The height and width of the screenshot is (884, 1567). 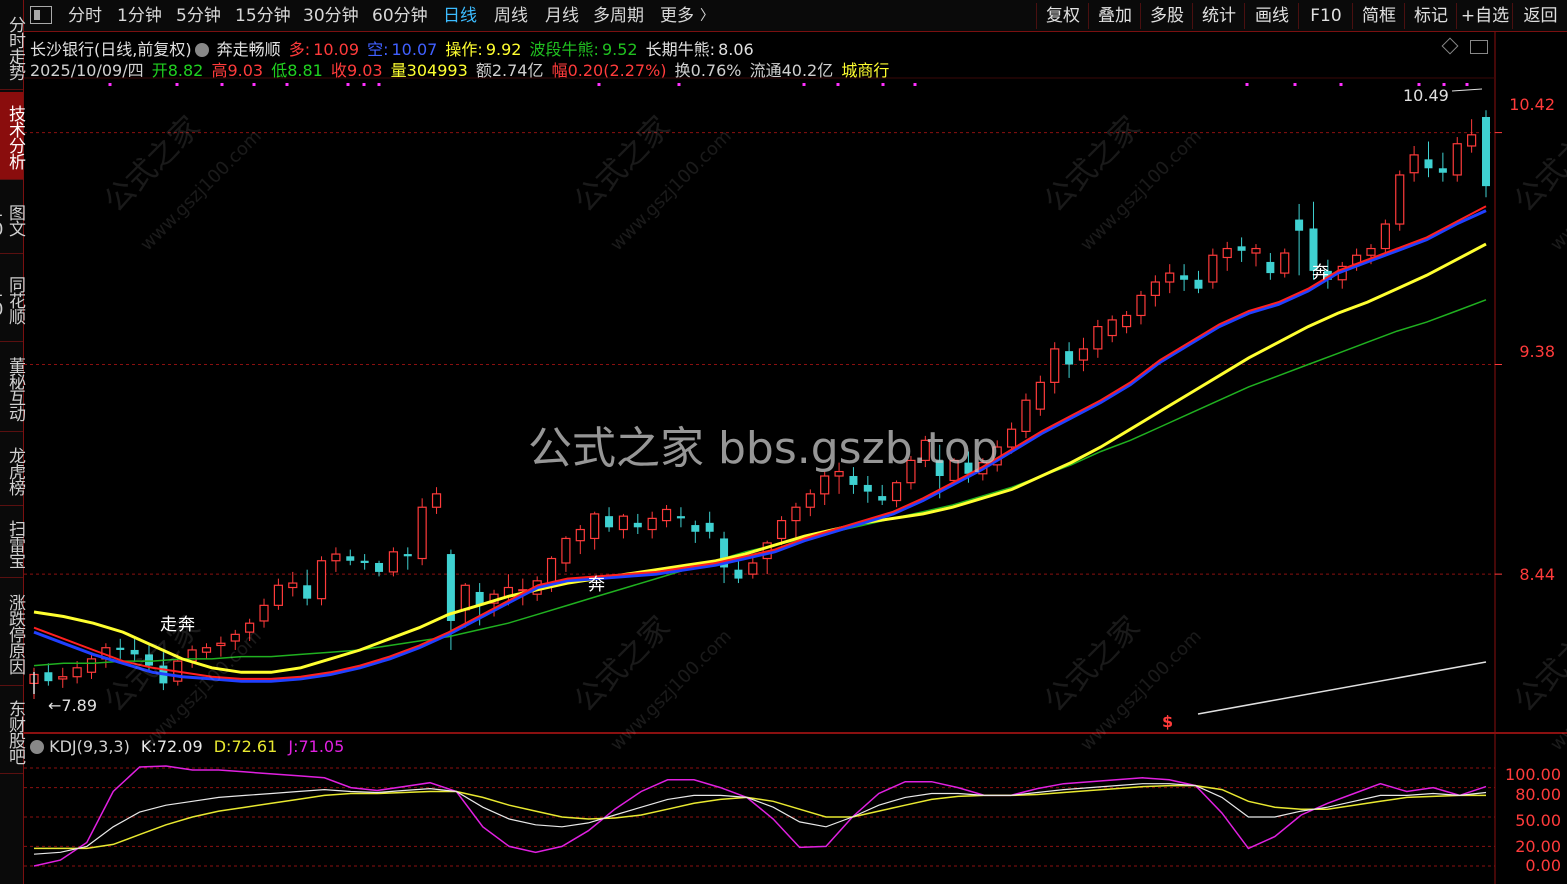 What do you see at coordinates (1537, 351) in the screenshot?
I see `price-axis-label-mid: 9.38` at bounding box center [1537, 351].